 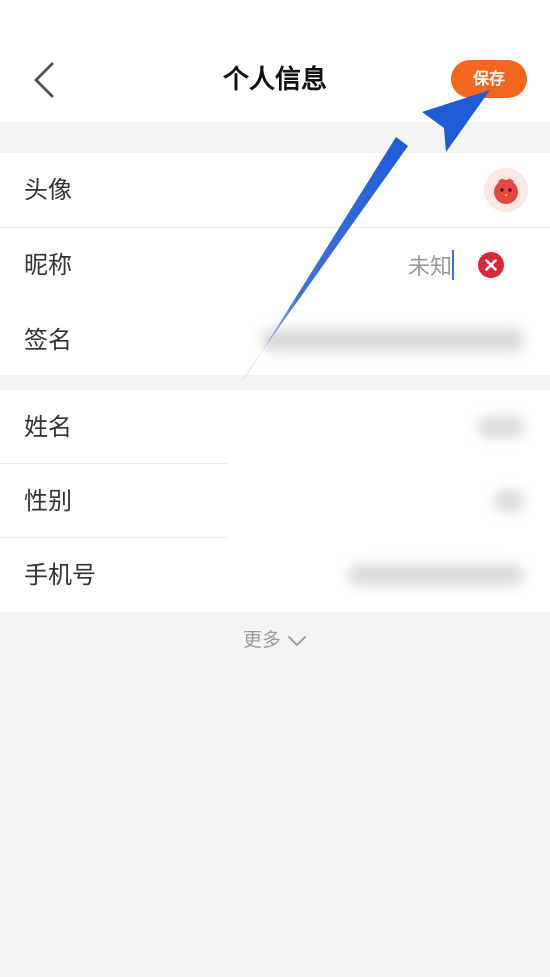 I want to click on nickname-row: 昵称, so click(x=275, y=265).